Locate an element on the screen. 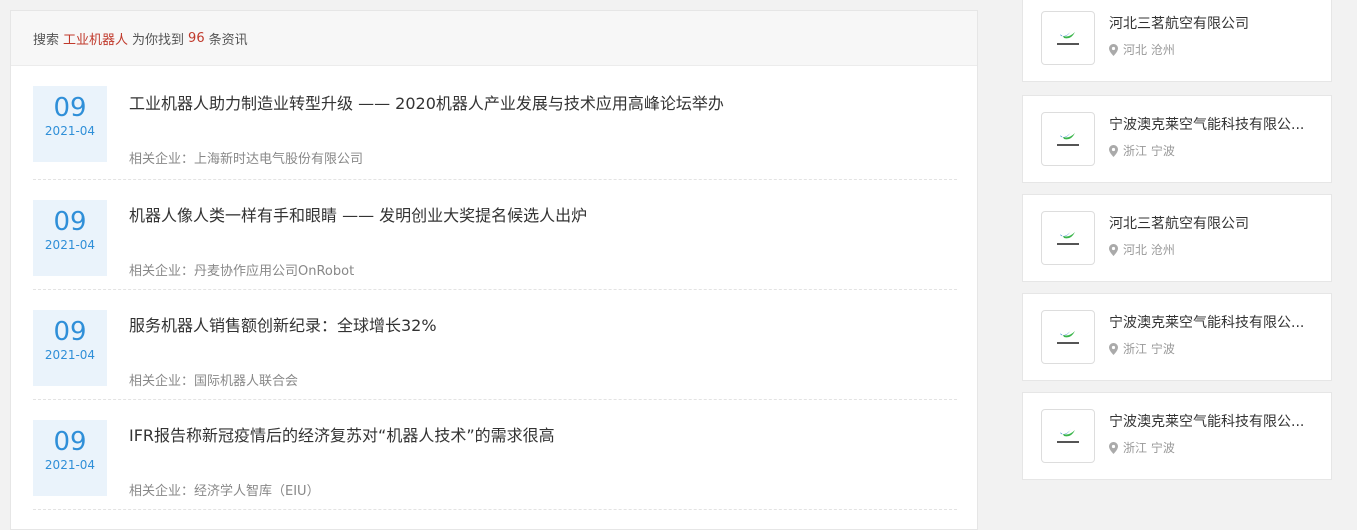 The height and width of the screenshot is (530, 1357). search-summary: 搜索 工业机器人 为你找到 96 条资讯 is located at coordinates (494, 38).